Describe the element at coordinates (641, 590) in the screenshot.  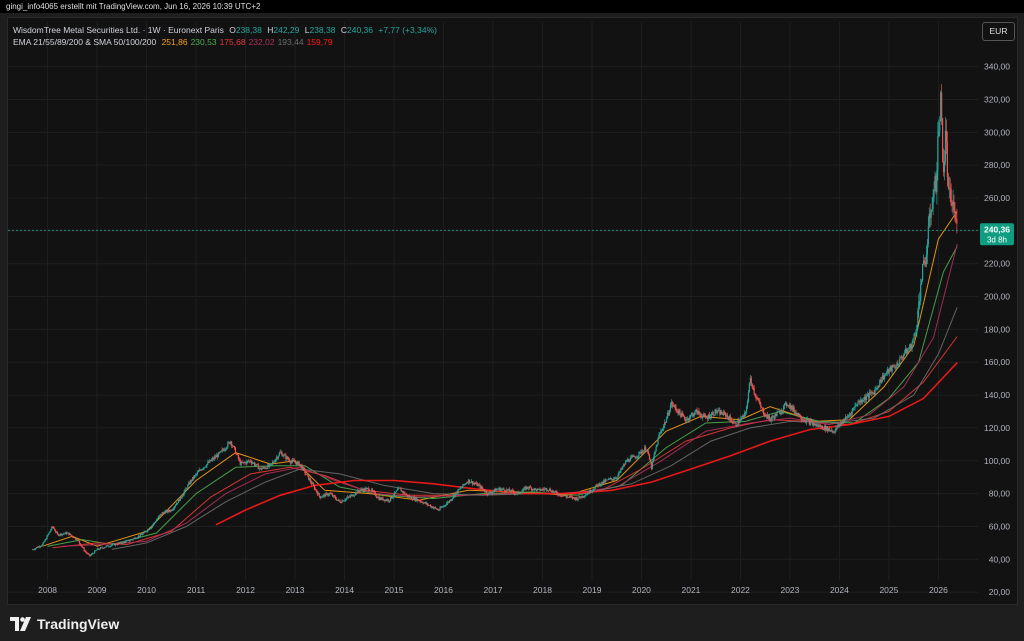
I see `x-tick-label-12: 2020` at that location.